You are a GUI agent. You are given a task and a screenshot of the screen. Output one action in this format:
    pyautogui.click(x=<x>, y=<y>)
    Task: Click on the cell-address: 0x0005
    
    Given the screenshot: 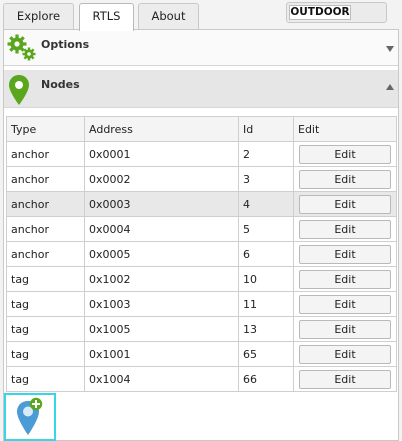 What is the action you would take?
    pyautogui.click(x=161, y=254)
    